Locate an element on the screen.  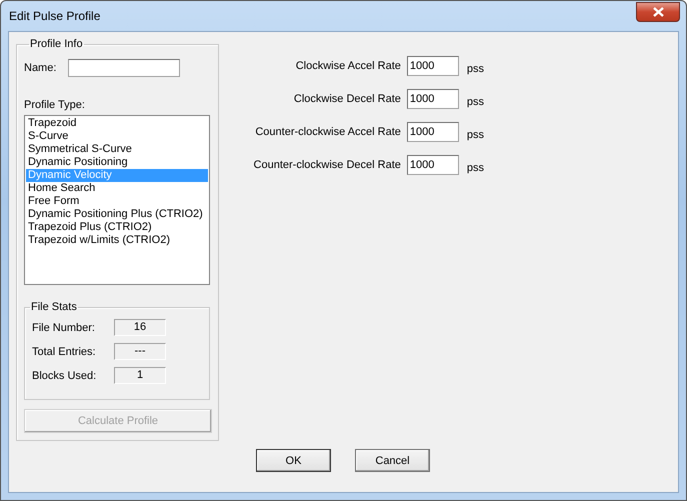
stat-value: --- is located at coordinates (140, 351).